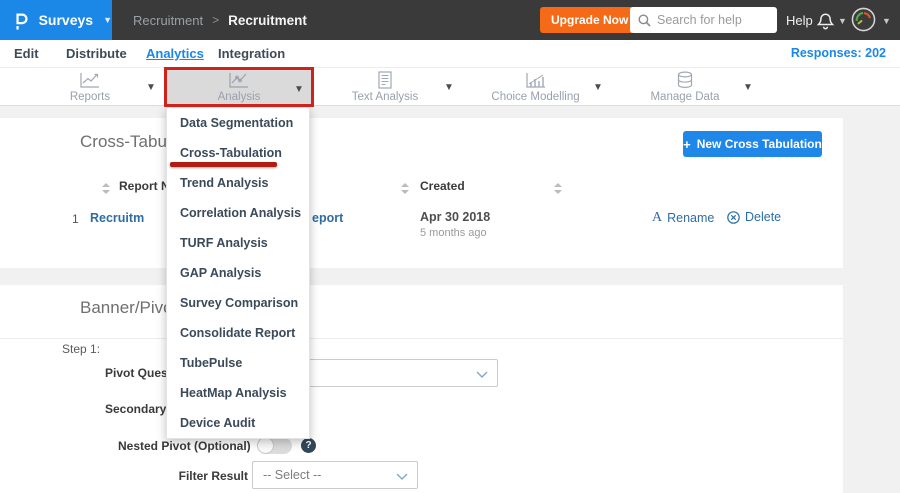 This screenshot has height=493, width=900. Describe the element at coordinates (657, 217) in the screenshot. I see `rename-letter-icon: A` at that location.